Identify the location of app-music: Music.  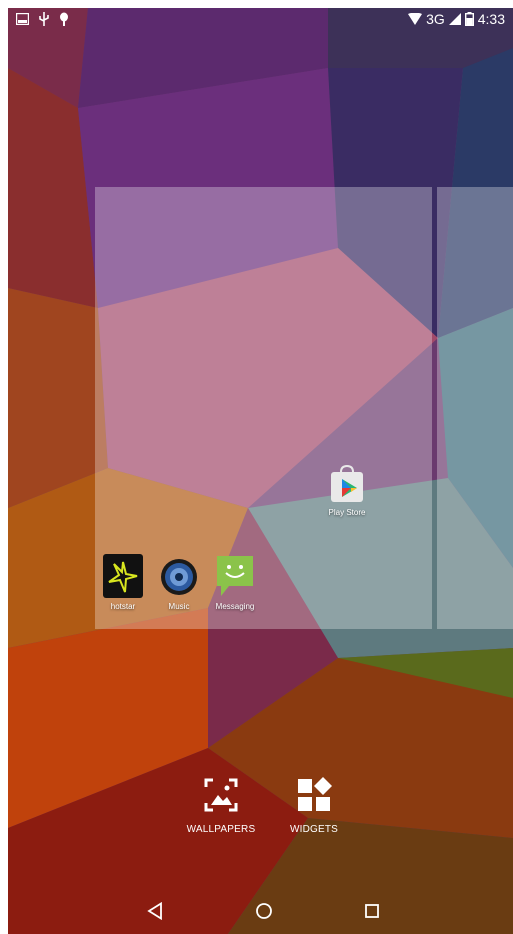
(179, 583).